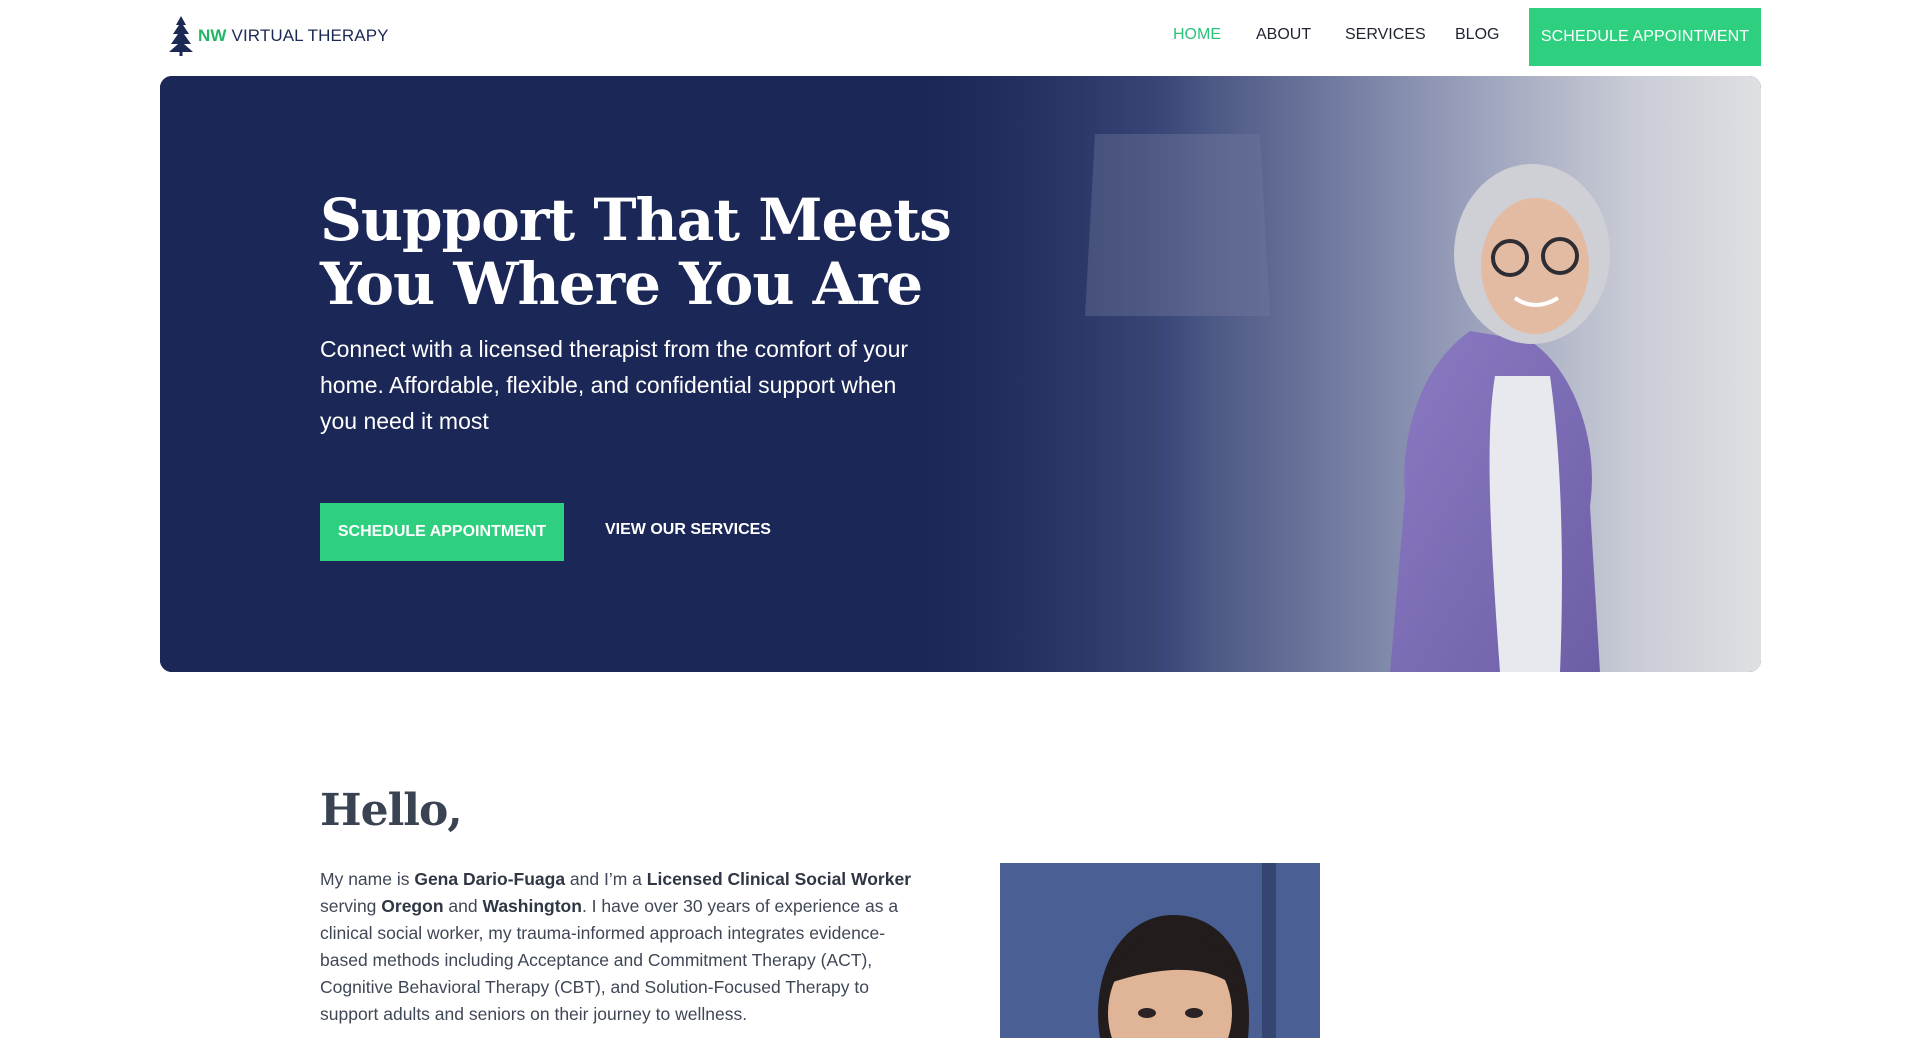  What do you see at coordinates (1283, 35) in the screenshot?
I see `nav-about: ABOUT` at bounding box center [1283, 35].